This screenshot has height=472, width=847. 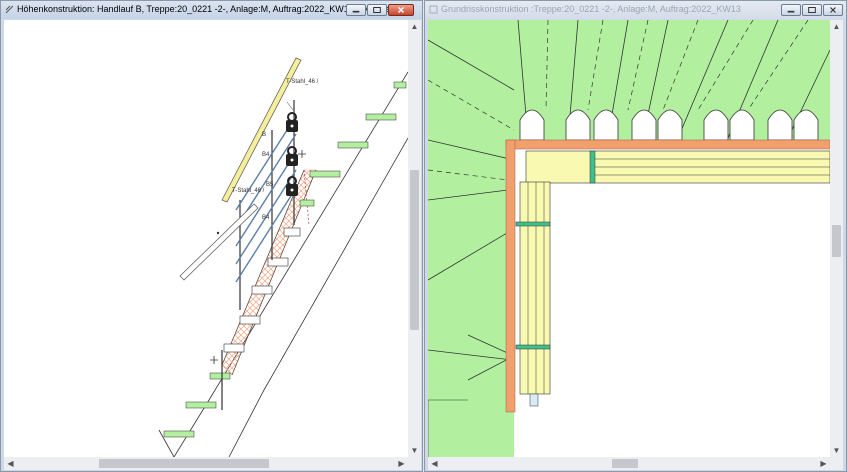 I want to click on stringer-top, so click(x=667, y=144).